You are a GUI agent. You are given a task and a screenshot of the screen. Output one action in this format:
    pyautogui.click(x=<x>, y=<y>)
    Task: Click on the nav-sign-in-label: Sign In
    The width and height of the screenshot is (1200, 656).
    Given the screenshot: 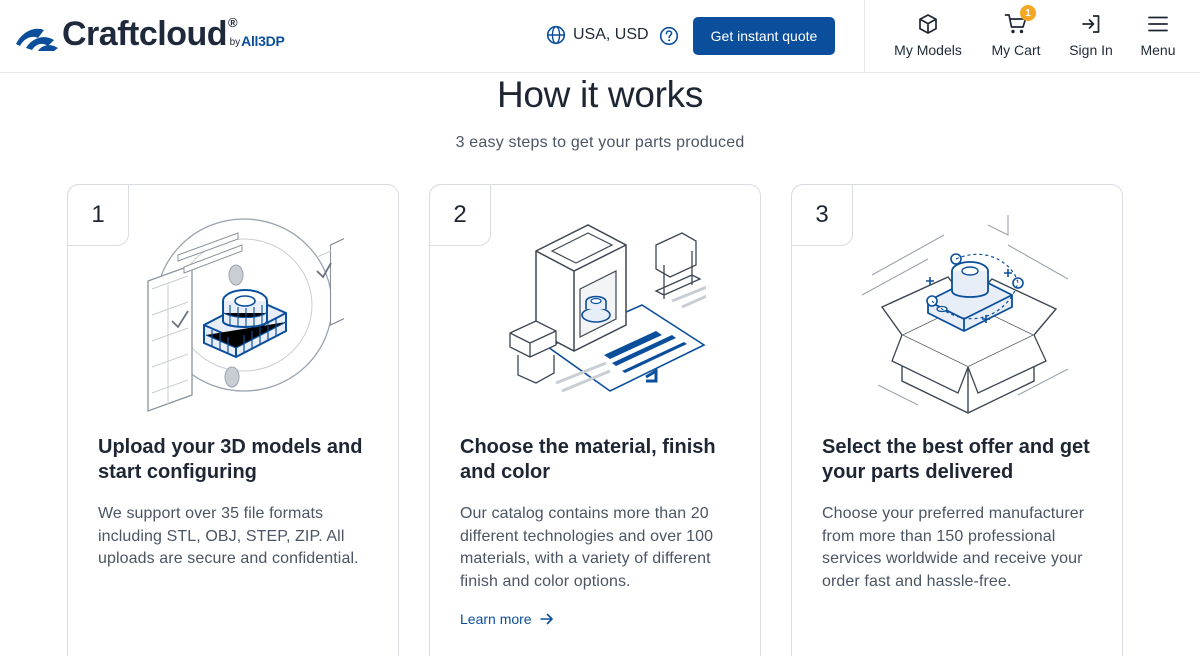 What is the action you would take?
    pyautogui.click(x=1091, y=50)
    